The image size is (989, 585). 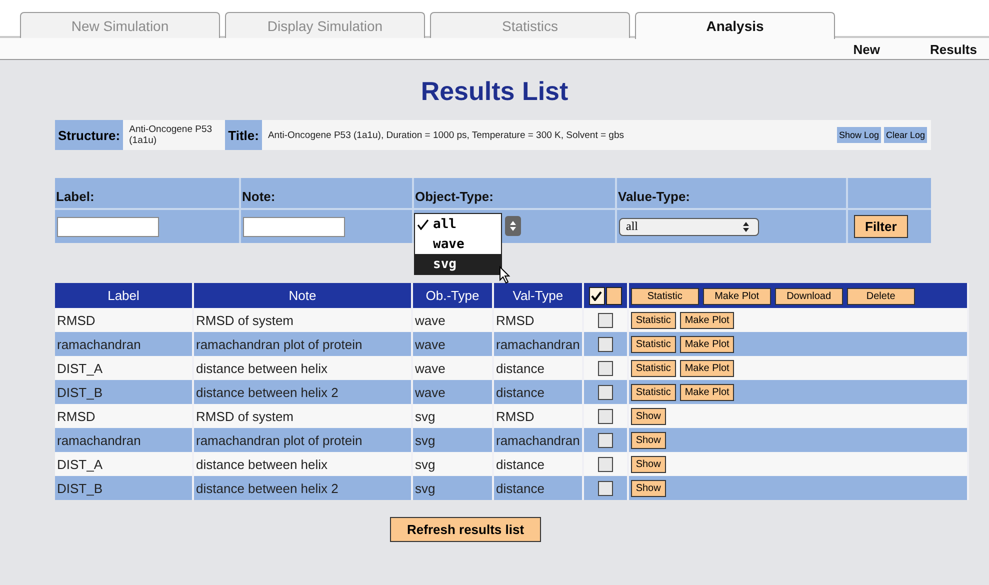 I want to click on dropdown-stepper-icon, so click(x=513, y=226).